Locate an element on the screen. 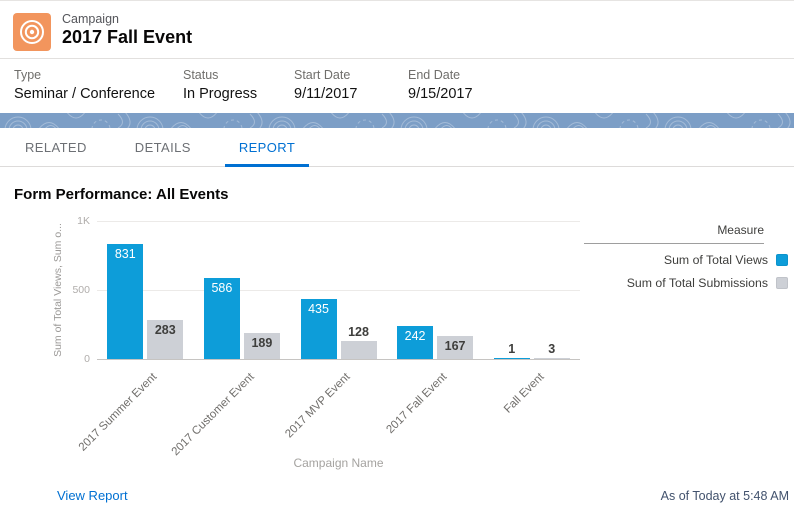  bar-value-label: 435 is located at coordinates (318, 309).